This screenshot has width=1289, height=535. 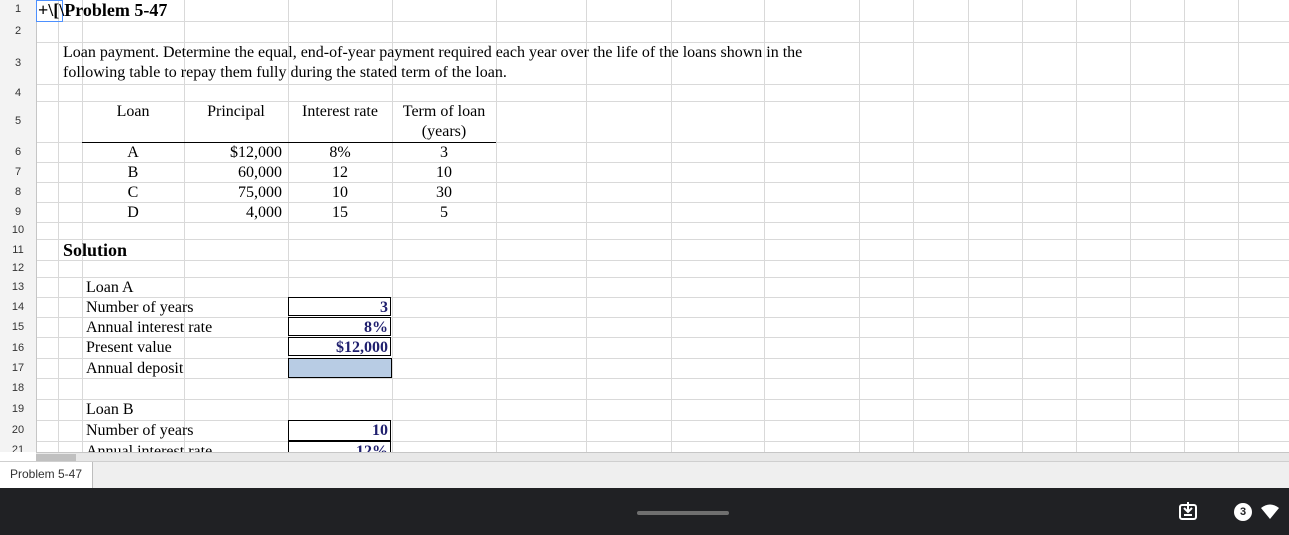 What do you see at coordinates (18, 152) in the screenshot?
I see `row-number: 6` at bounding box center [18, 152].